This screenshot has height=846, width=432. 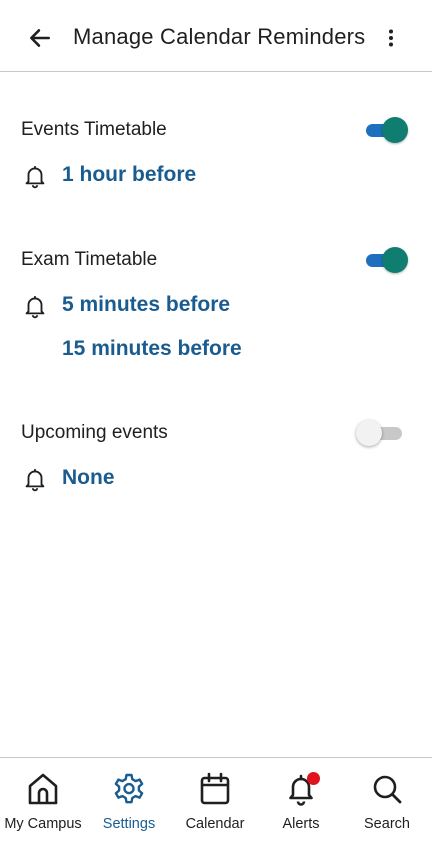 What do you see at coordinates (215, 824) in the screenshot?
I see `nav-label: Calendar` at bounding box center [215, 824].